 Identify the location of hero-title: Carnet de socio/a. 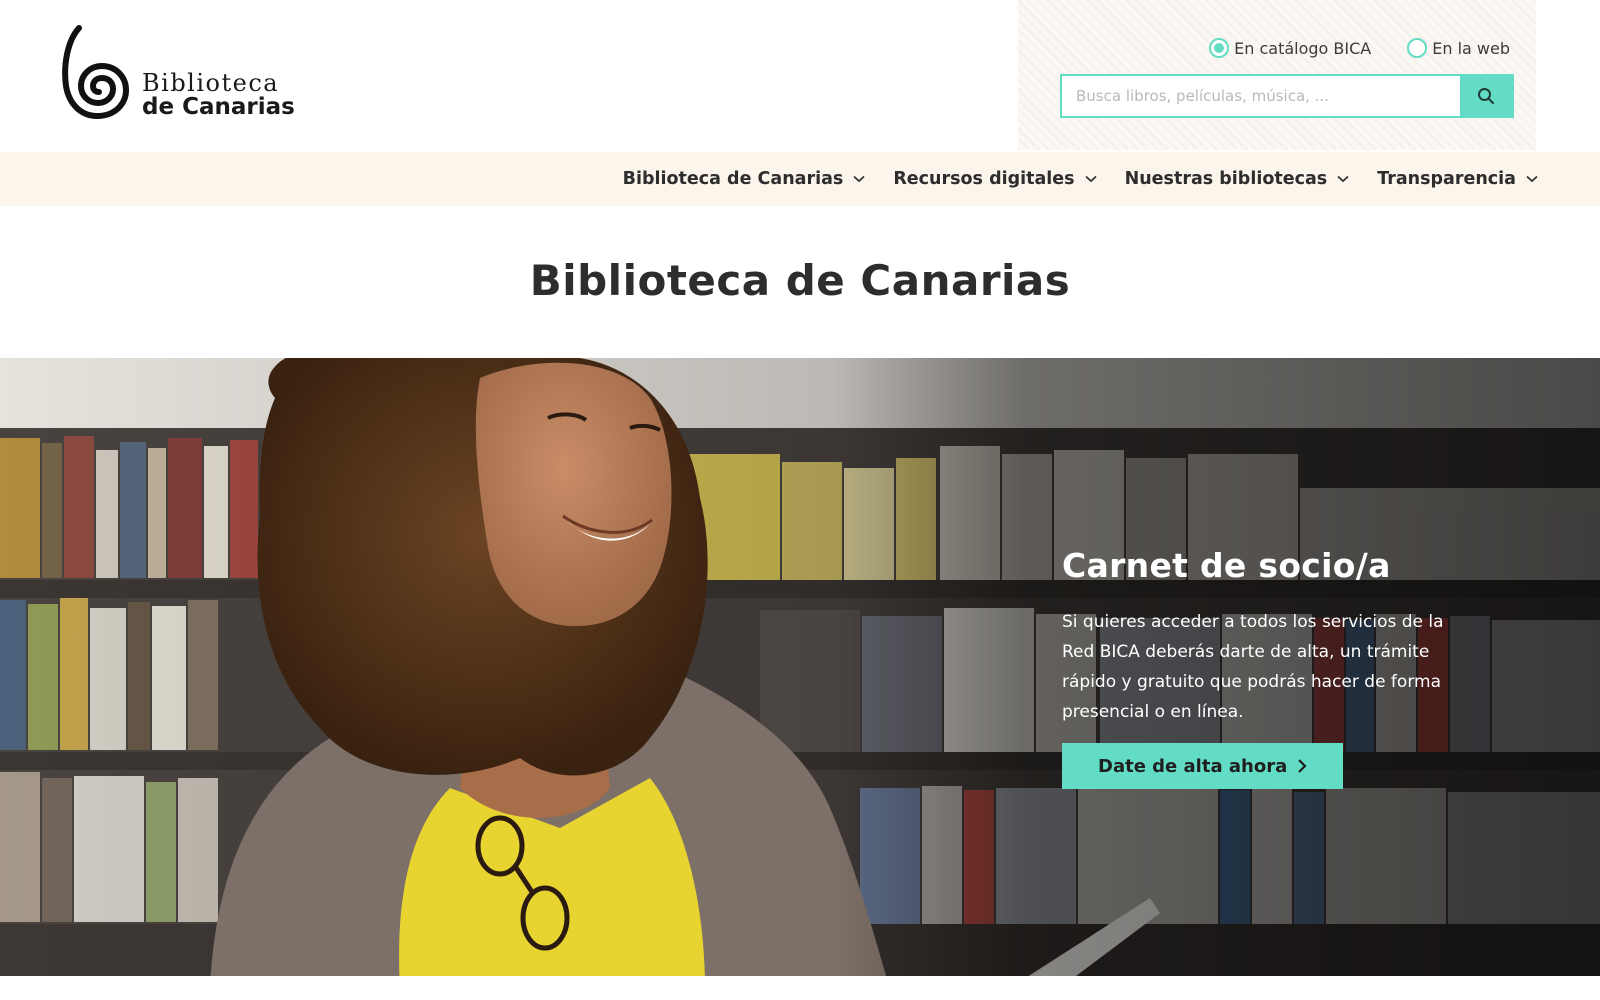
(1226, 565).